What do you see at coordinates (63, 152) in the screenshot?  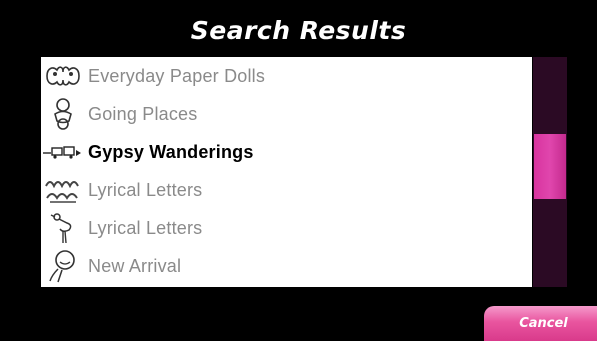 I see `caravan-icon` at bounding box center [63, 152].